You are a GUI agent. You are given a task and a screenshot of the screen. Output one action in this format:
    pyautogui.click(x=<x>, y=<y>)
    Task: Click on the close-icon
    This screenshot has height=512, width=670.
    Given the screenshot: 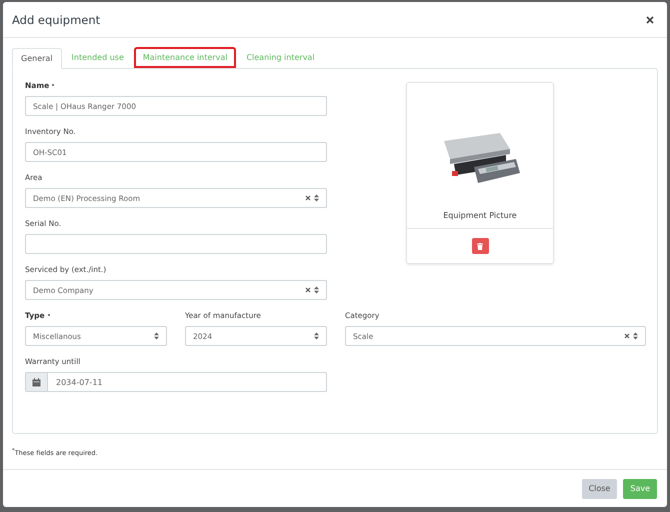 What is the action you would take?
    pyautogui.click(x=650, y=20)
    